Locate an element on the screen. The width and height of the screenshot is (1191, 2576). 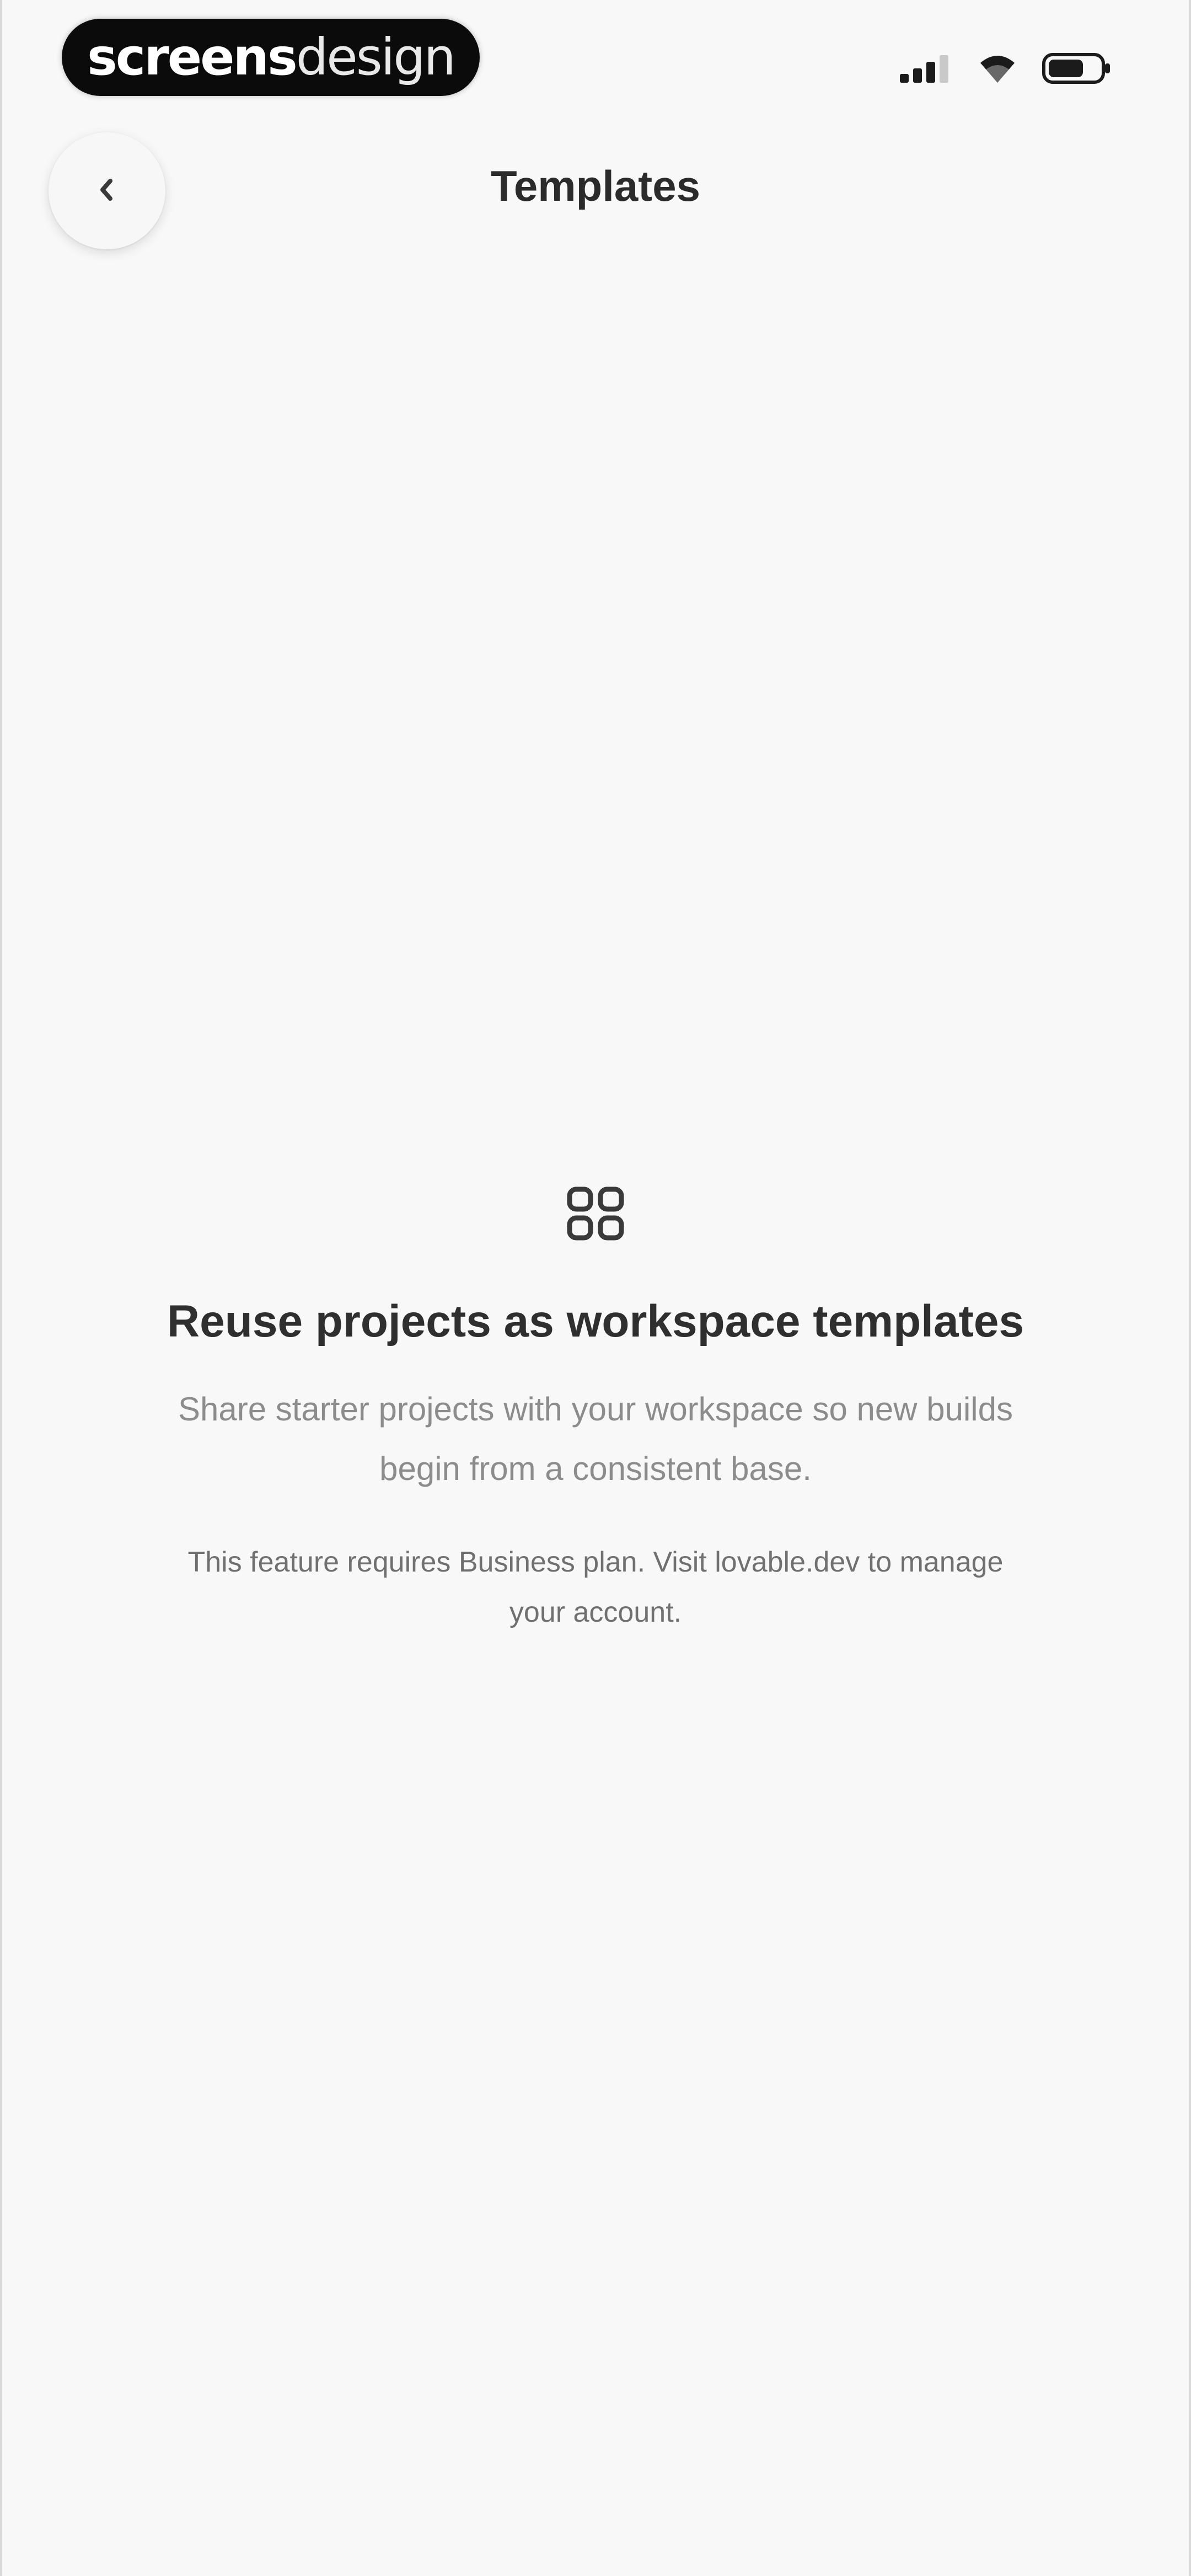
brand-logo-light: design is located at coordinates (376, 57).